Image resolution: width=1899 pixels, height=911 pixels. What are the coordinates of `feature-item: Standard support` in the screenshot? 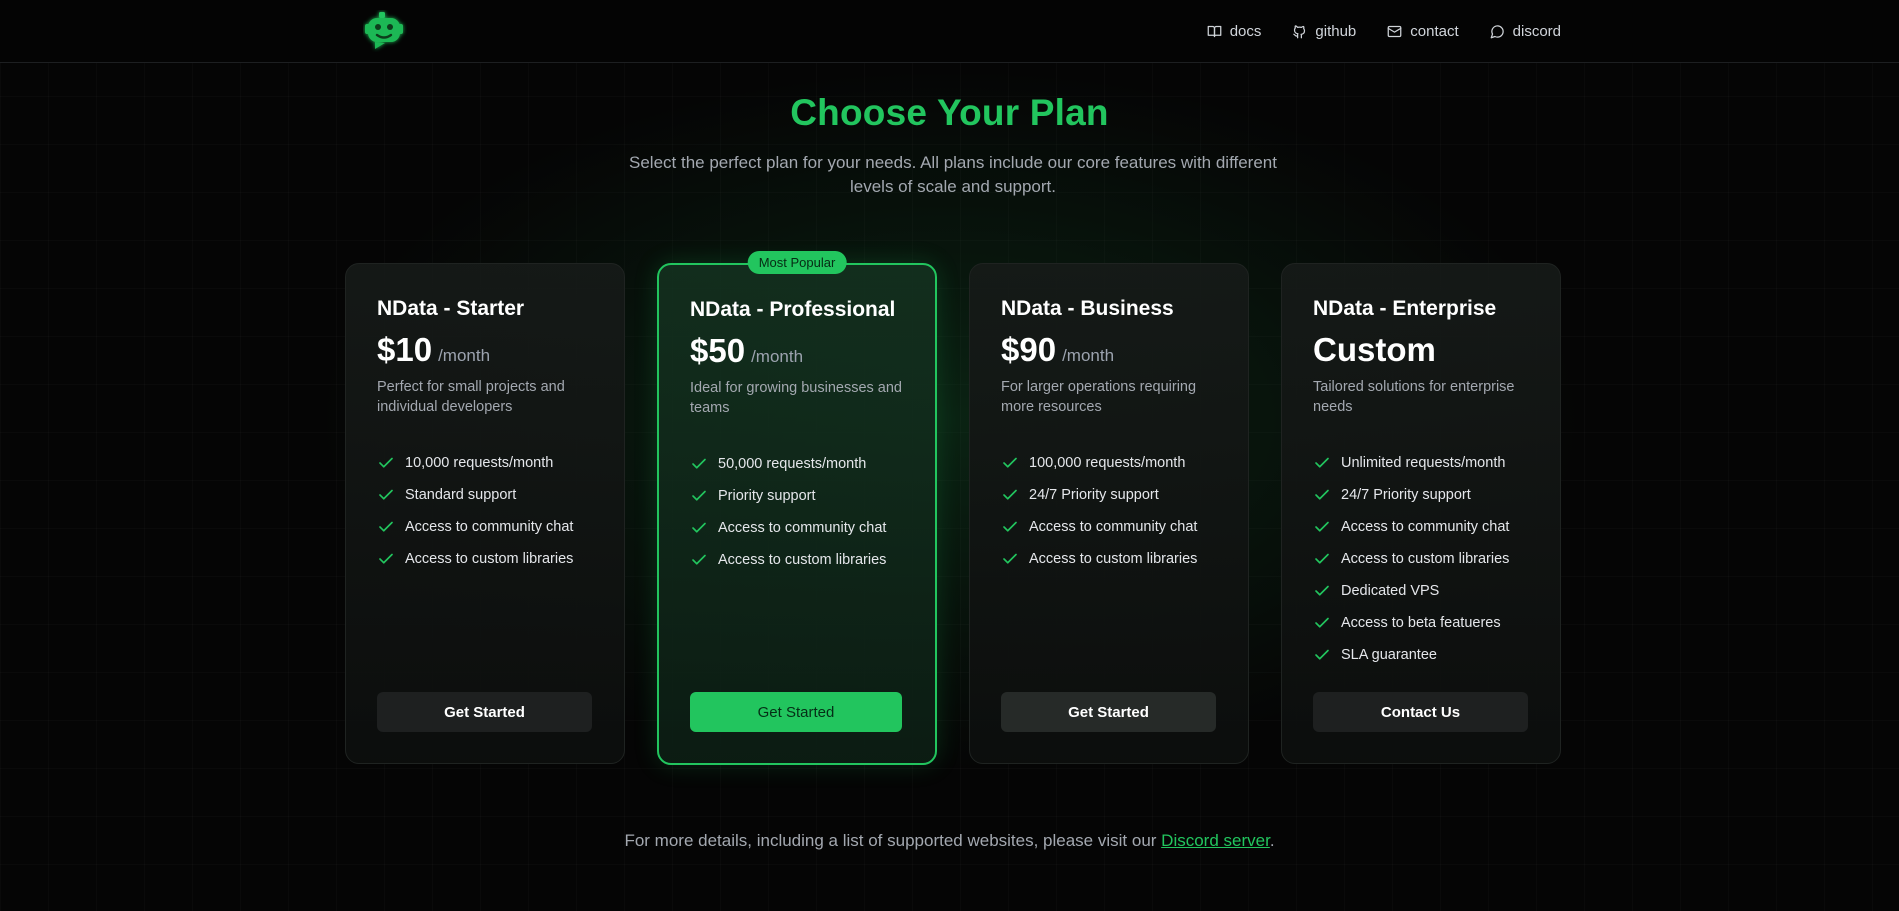 It's located at (475, 495).